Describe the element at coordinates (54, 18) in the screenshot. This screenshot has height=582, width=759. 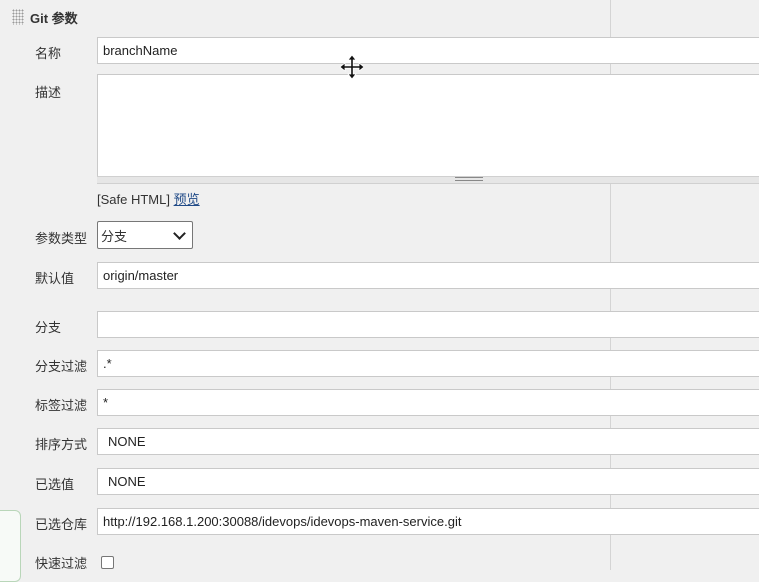
I see `section-title: Git 参数` at that location.